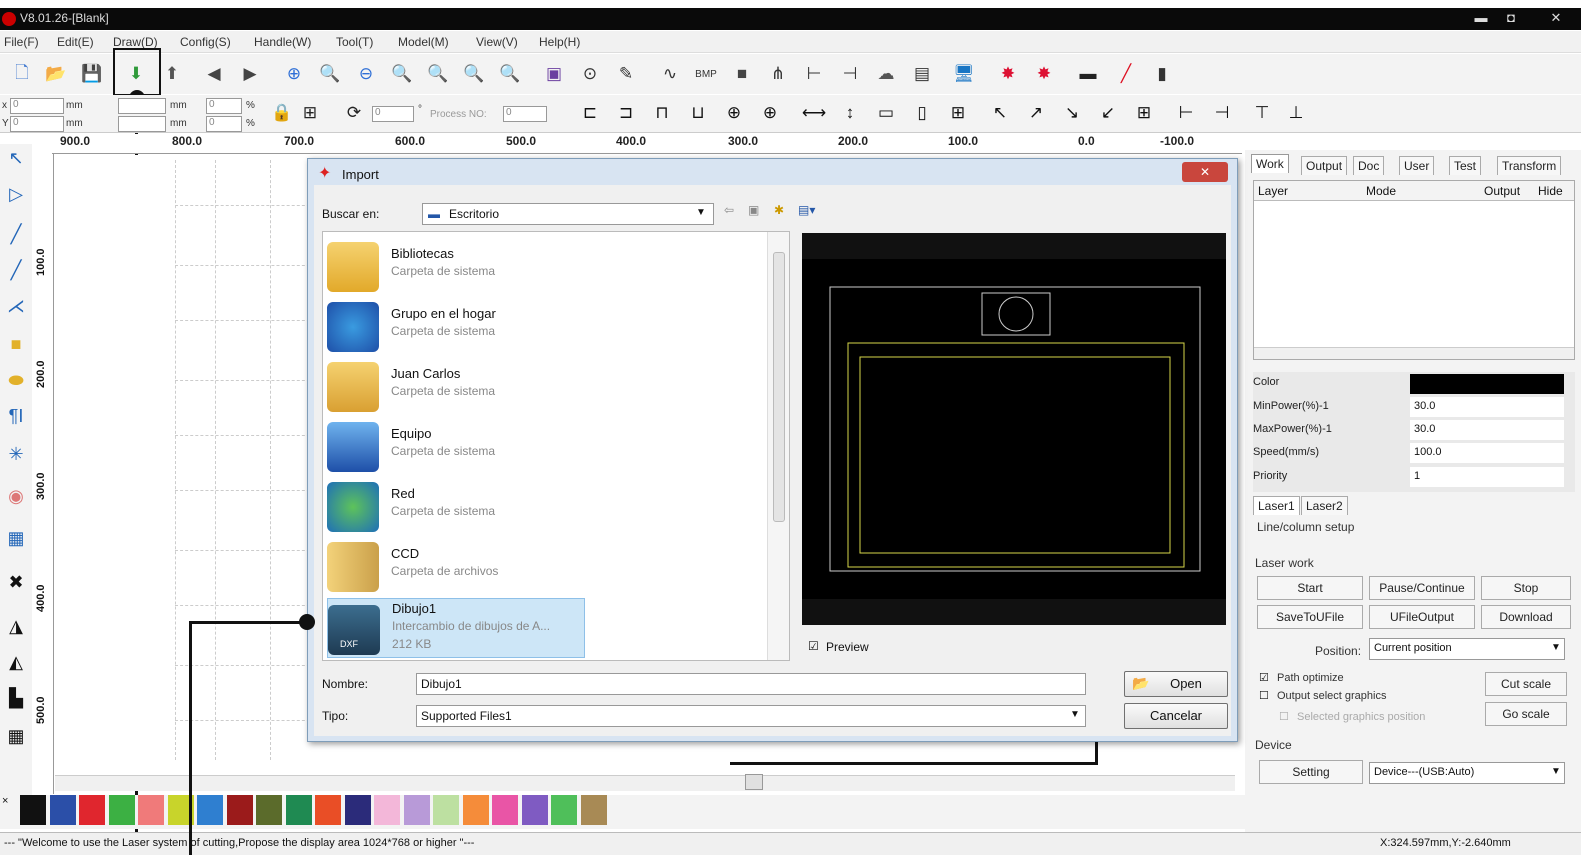 The image size is (1581, 855). Describe the element at coordinates (16, 665) in the screenshot. I see `mirror-v-icon: ◭` at that location.